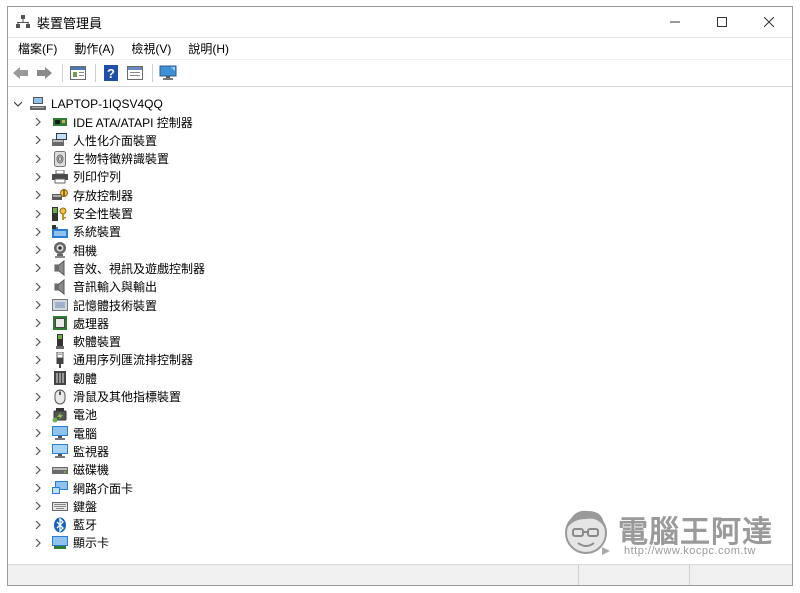  I want to click on device-category-label: 相機, so click(85, 250).